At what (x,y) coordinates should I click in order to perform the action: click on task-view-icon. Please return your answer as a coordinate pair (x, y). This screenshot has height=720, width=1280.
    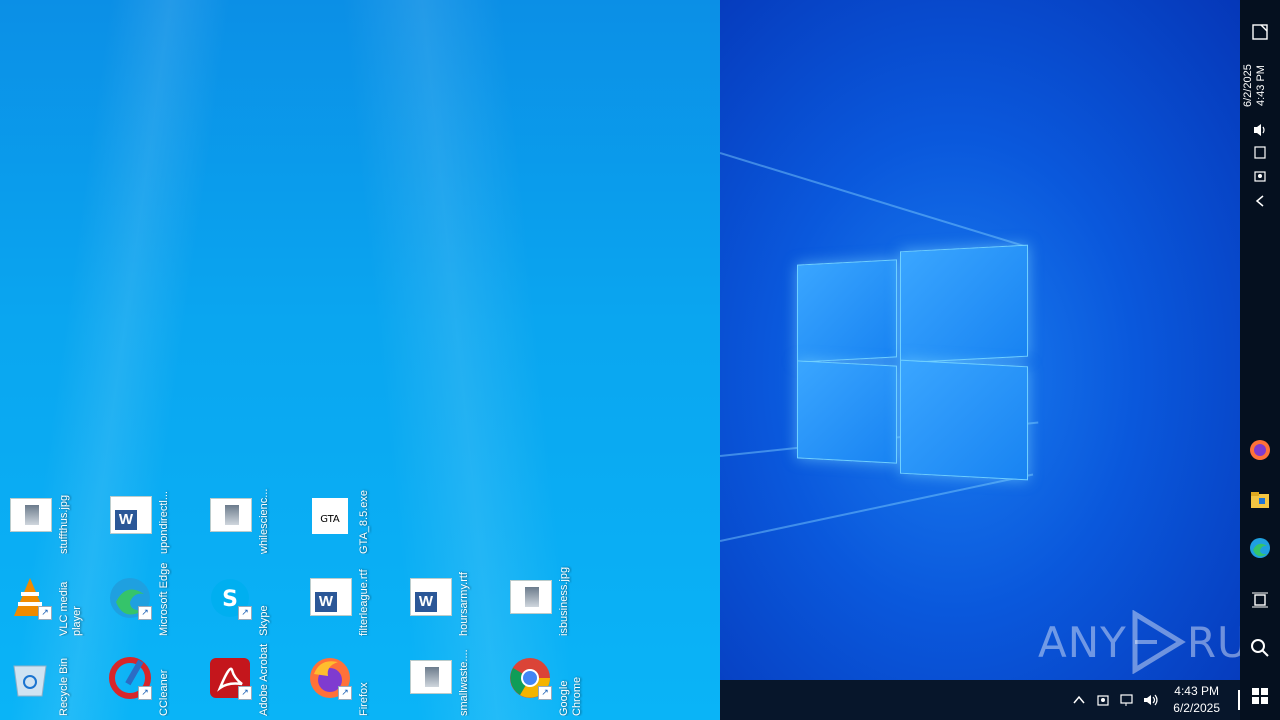
    Looking at the image, I should click on (1260, 600).